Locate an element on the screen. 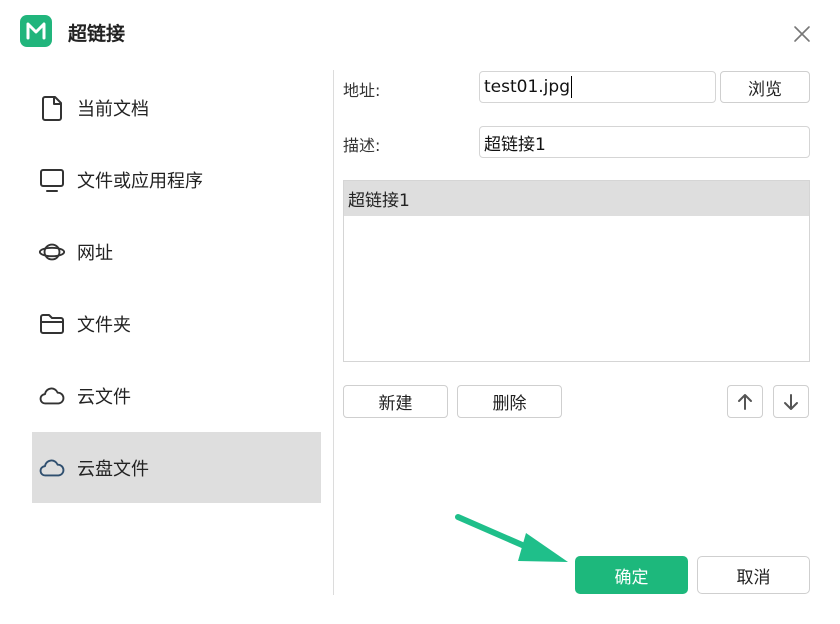 The width and height of the screenshot is (840, 624). sidebar-item-folder: 文件夹 is located at coordinates (176, 323).